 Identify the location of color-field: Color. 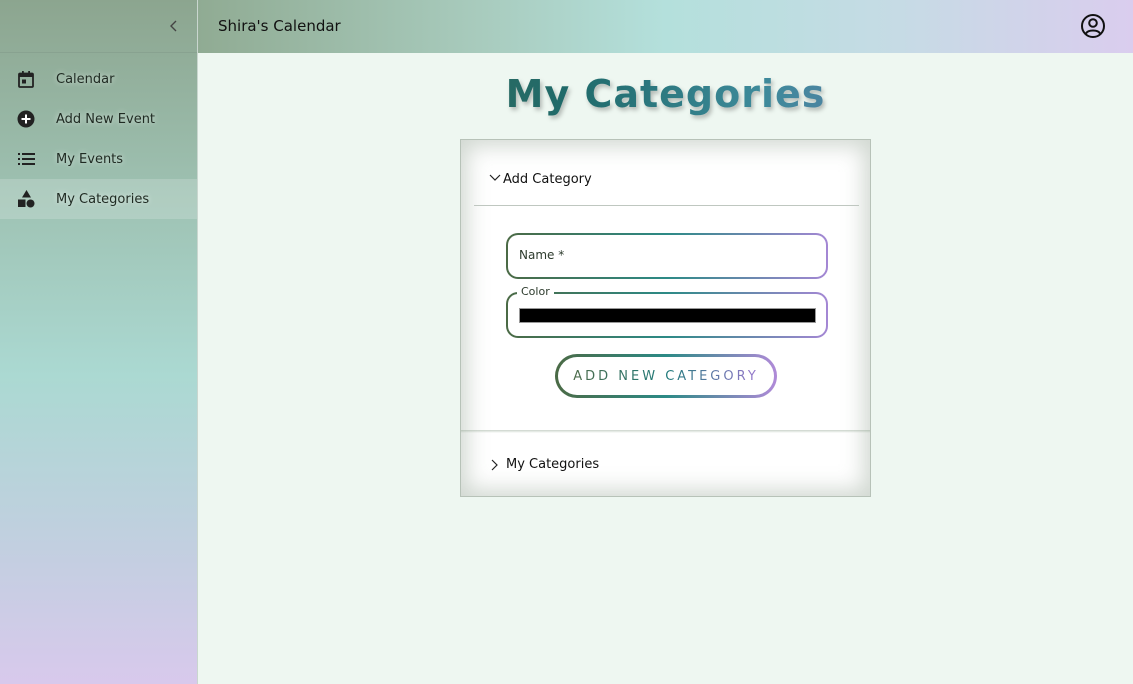
(667, 311).